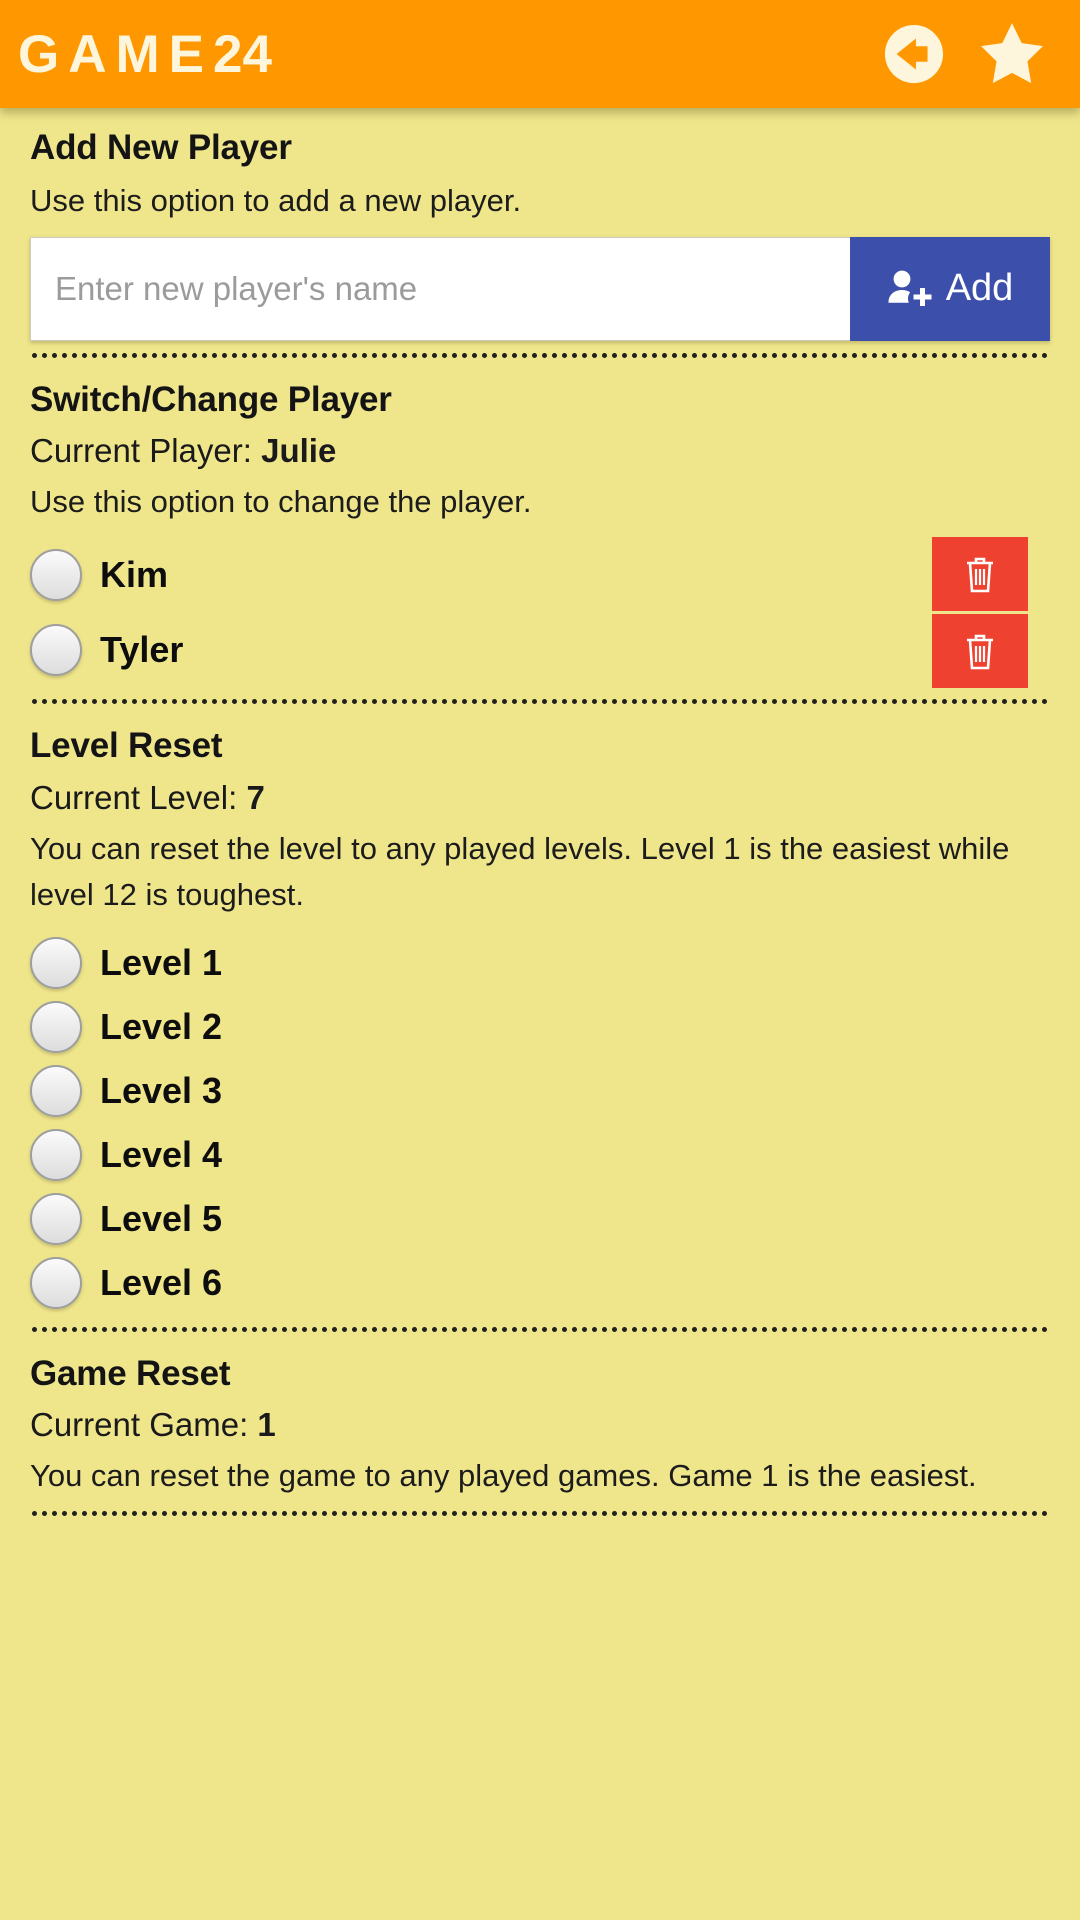  I want to click on app-title-text: GAME, so click(115, 54).